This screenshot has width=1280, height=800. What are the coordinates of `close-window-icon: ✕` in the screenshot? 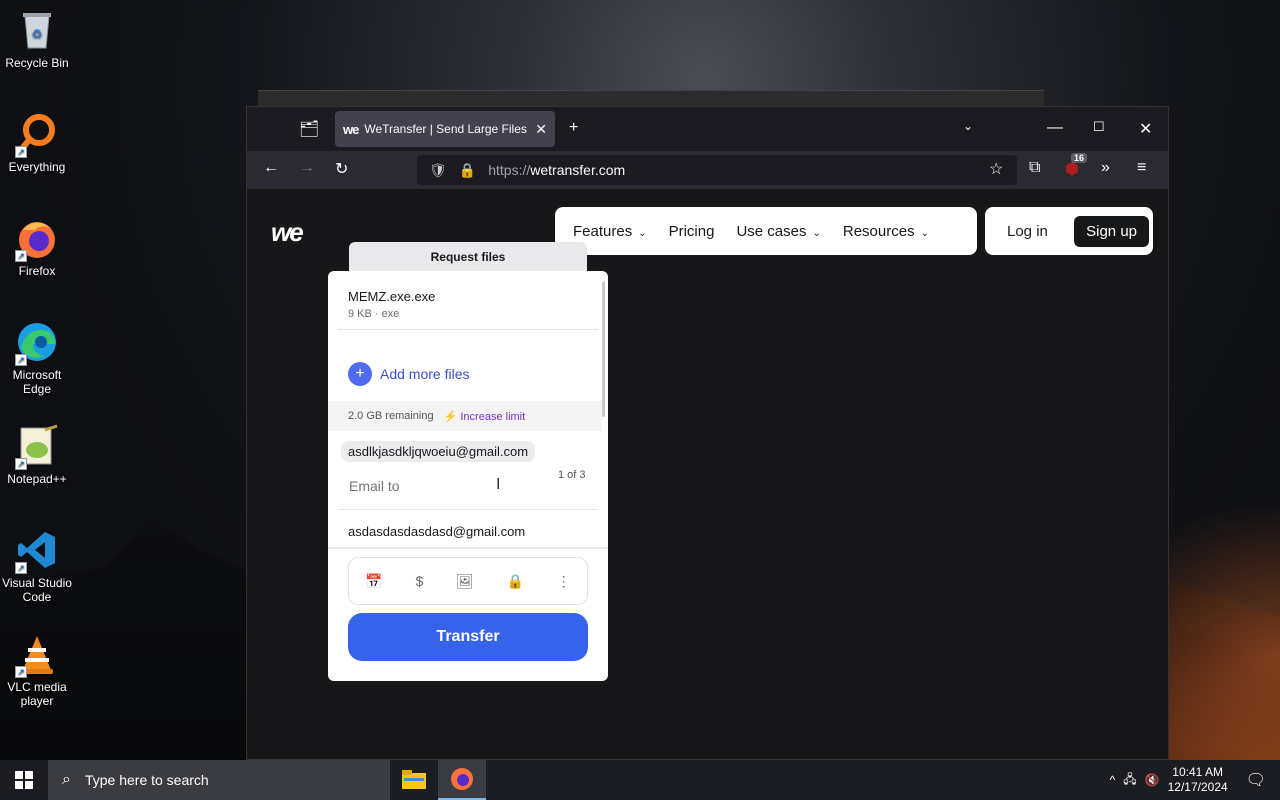 It's located at (1145, 129).